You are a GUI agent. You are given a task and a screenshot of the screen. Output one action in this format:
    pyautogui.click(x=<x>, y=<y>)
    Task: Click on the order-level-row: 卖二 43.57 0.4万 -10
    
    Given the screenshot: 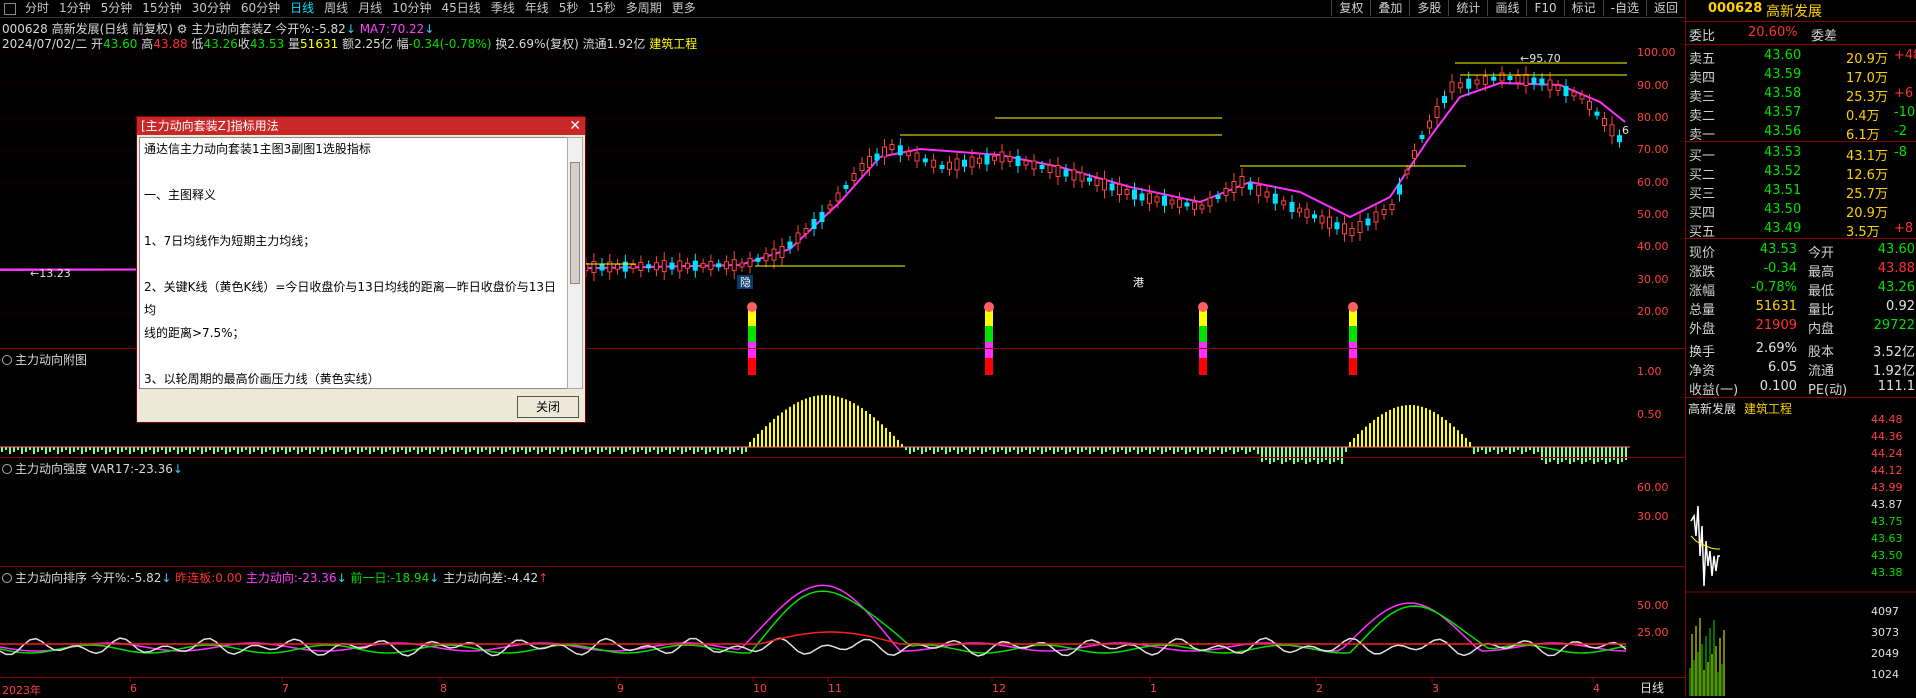 What is the action you would take?
    pyautogui.click(x=1801, y=114)
    